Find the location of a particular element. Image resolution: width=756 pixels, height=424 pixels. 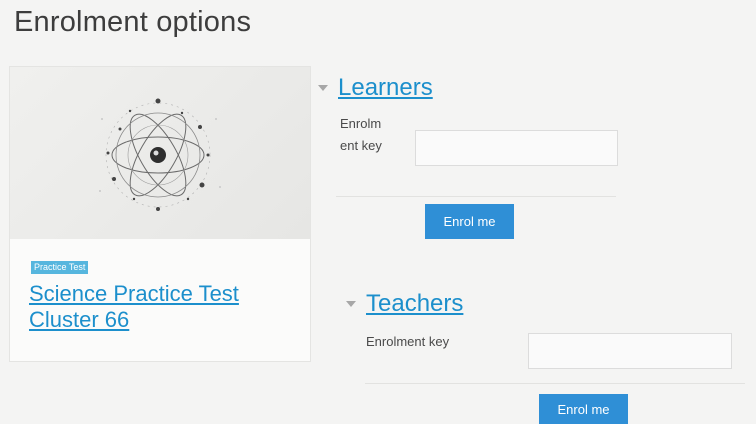

learners-divider is located at coordinates (476, 196).